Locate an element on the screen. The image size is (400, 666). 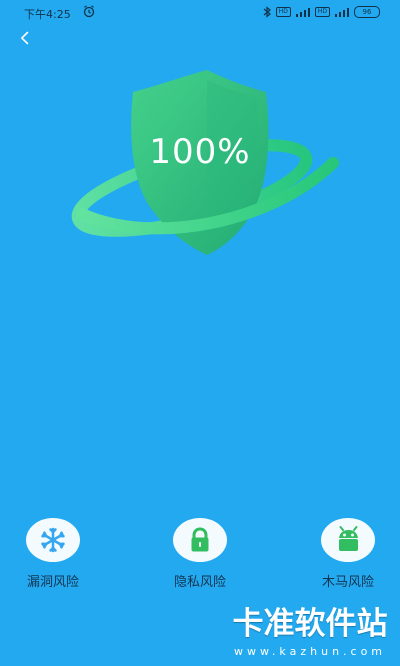
status-bar: 下午4:25 HD HD 96 is located at coordinates (200, 12).